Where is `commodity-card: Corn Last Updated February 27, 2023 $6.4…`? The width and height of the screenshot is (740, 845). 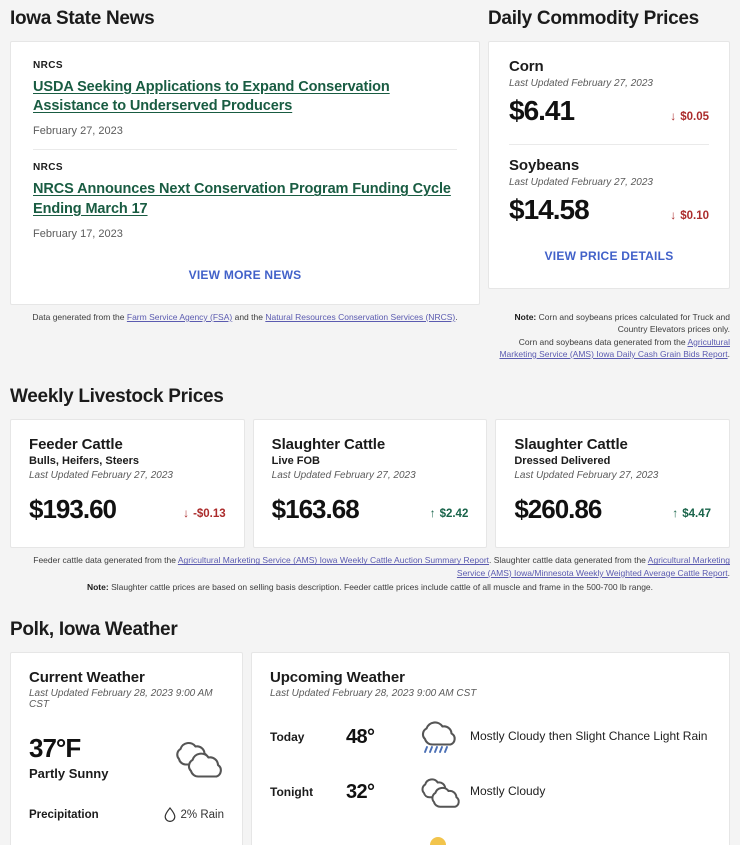 commodity-card: Corn Last Updated February 27, 2023 $6.4… is located at coordinates (609, 164).